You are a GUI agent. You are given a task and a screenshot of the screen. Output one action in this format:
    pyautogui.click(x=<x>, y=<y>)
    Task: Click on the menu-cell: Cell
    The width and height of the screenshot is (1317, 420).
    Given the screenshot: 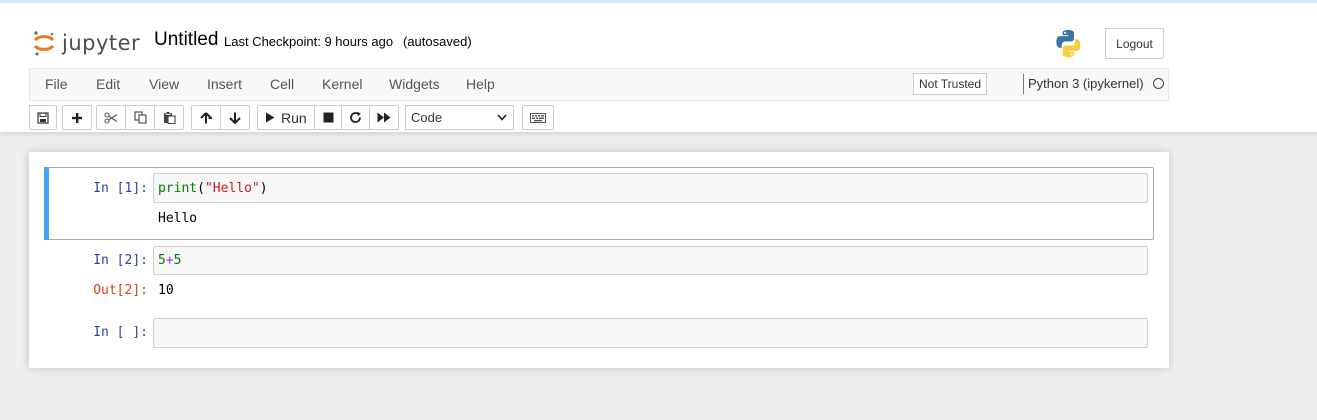 What is the action you would take?
    pyautogui.click(x=282, y=84)
    